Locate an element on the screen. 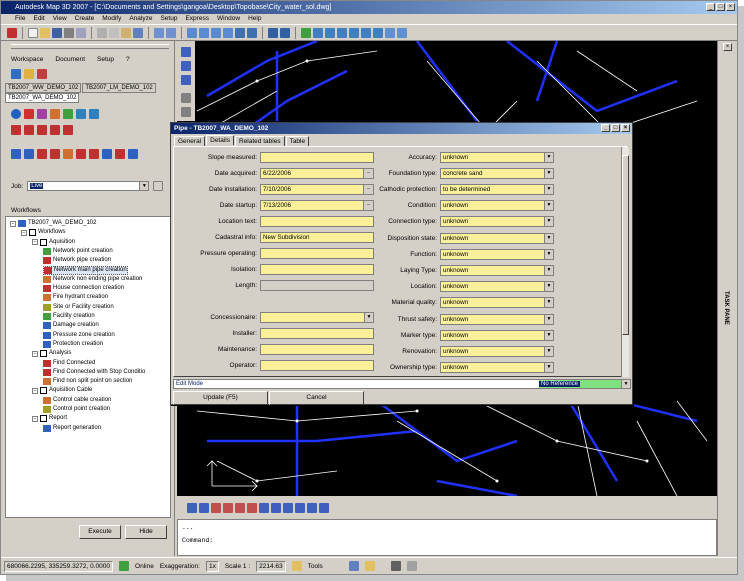 The width and height of the screenshot is (744, 581). save-icon is located at coordinates (57, 32).